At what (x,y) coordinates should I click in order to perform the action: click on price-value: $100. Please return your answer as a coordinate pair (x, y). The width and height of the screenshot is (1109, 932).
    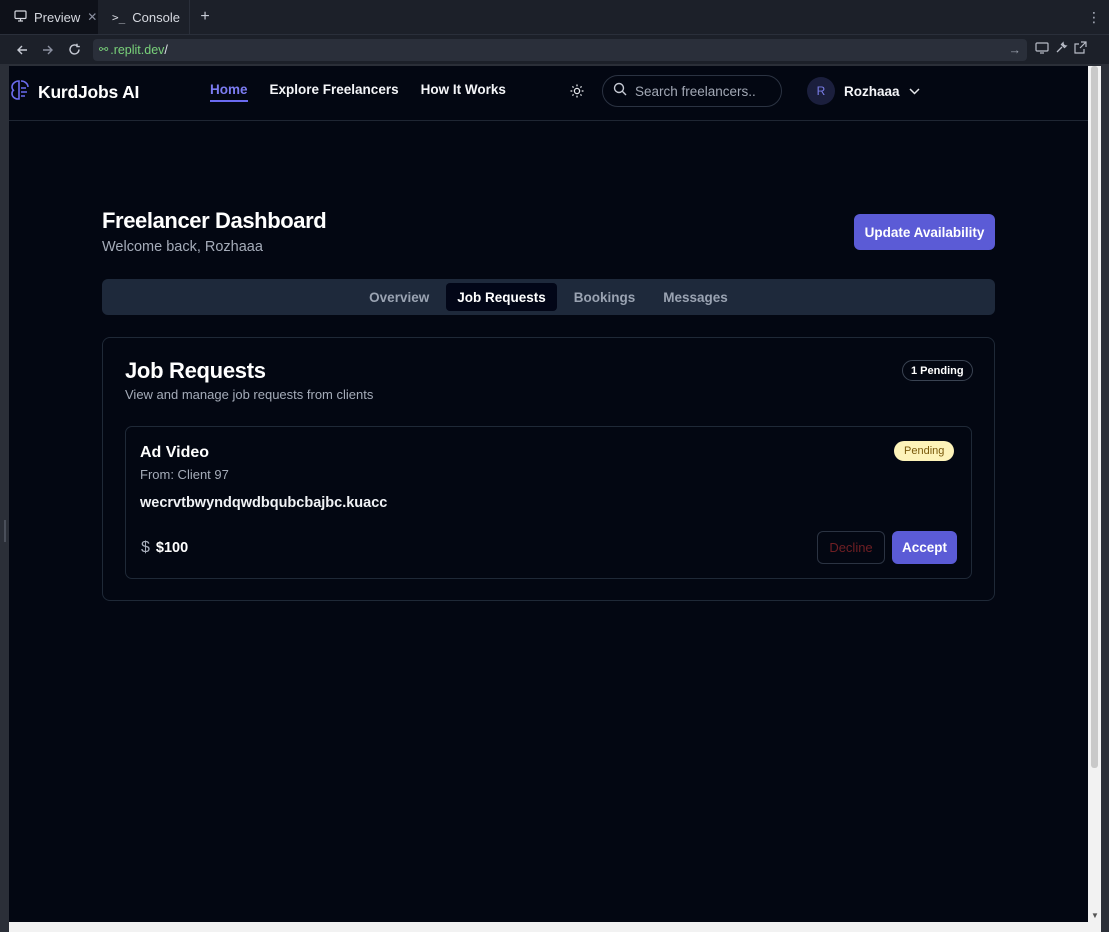
    Looking at the image, I should click on (172, 548).